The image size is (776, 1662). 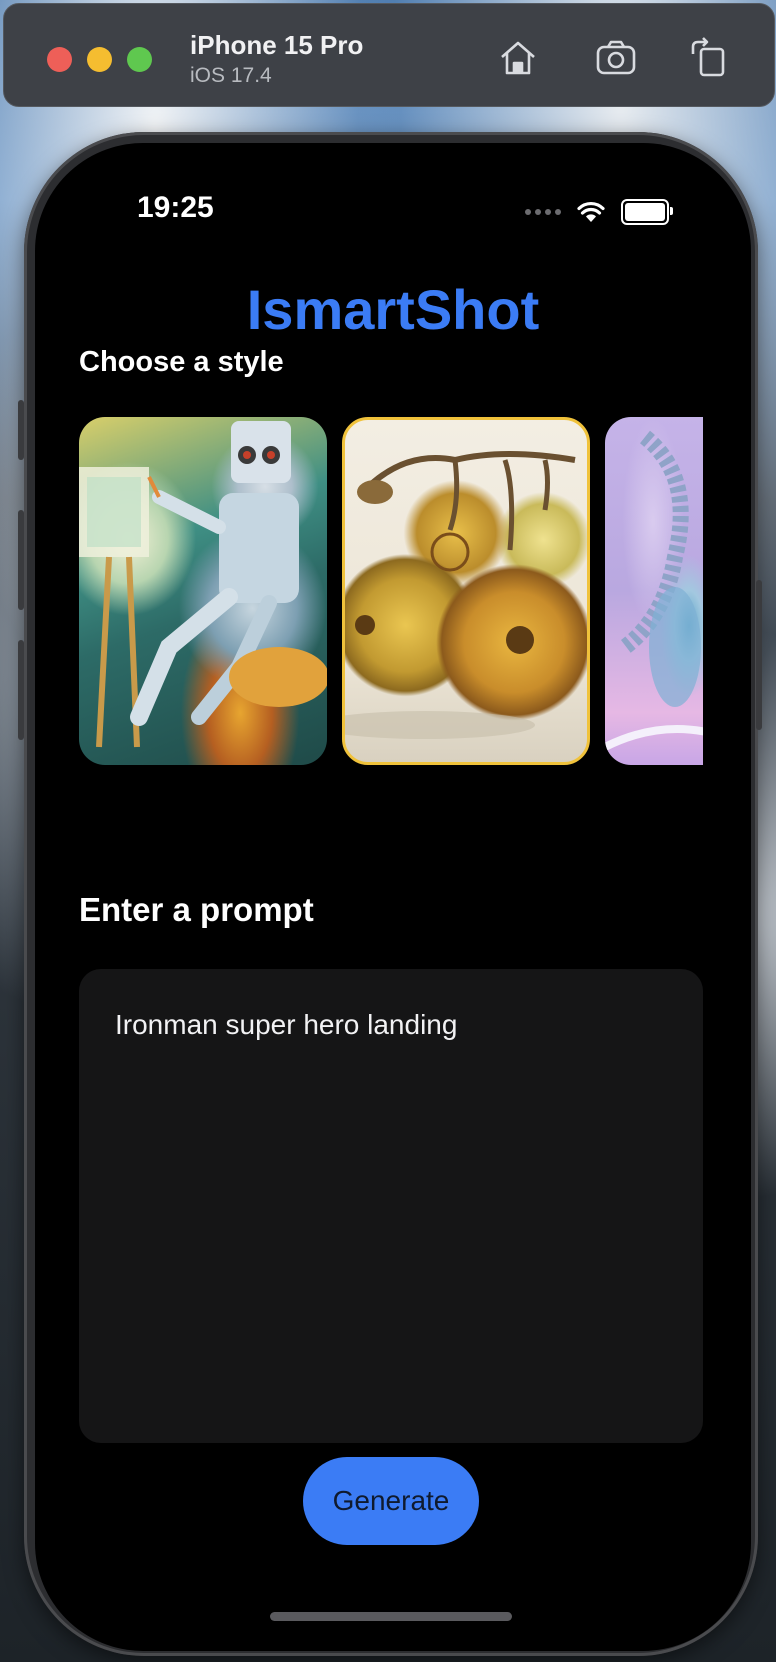 I want to click on power-button, so click(x=759, y=655).